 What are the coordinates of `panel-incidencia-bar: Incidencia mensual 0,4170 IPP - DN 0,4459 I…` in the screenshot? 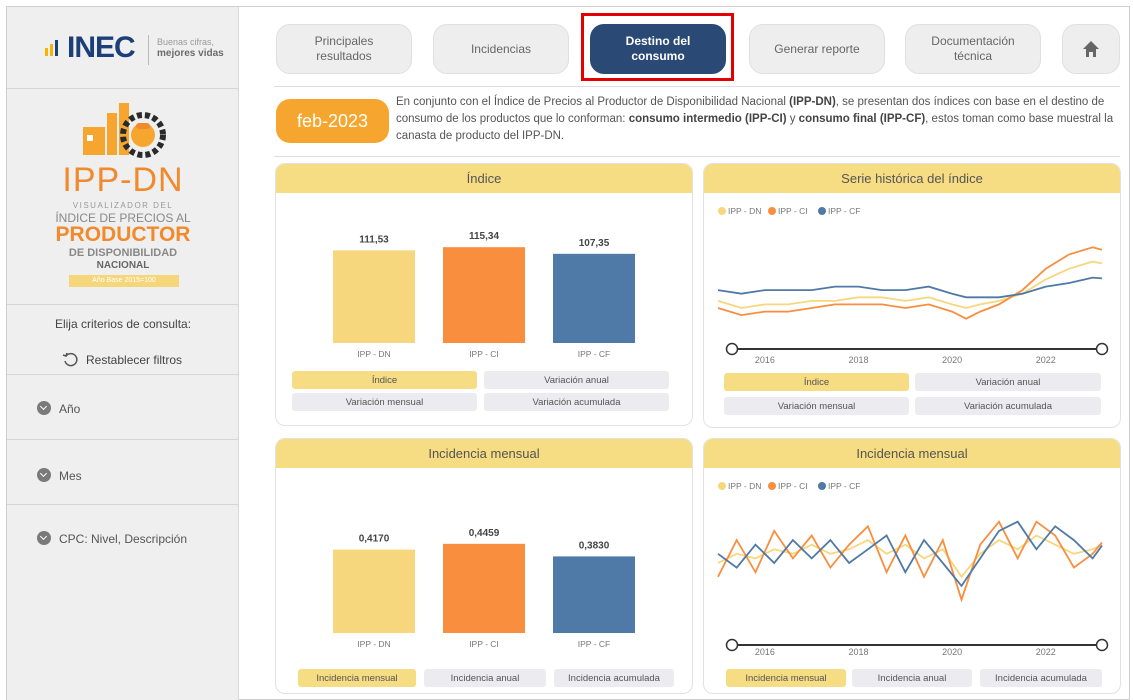 It's located at (484, 566).